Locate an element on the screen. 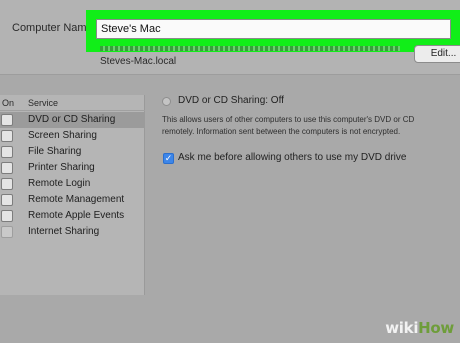 The width and height of the screenshot is (460, 343). header-service: Service is located at coordinates (43, 103).